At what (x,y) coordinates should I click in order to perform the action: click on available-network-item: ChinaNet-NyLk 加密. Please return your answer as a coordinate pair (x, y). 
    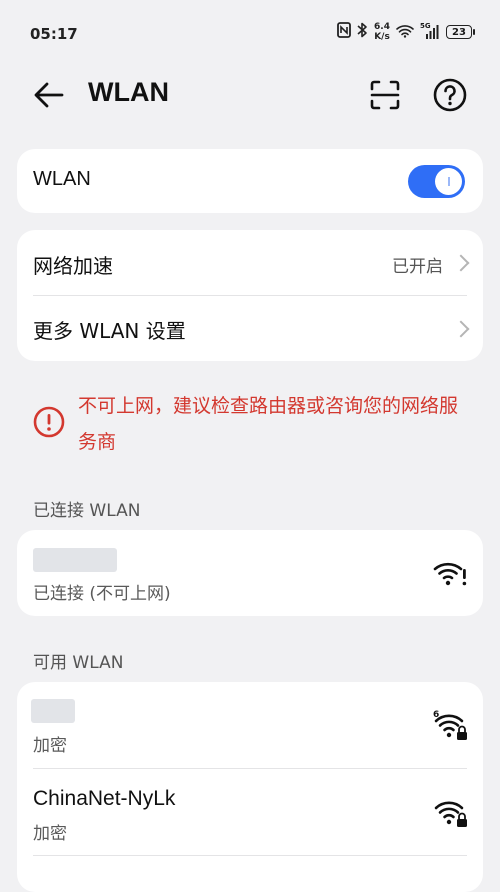
    Looking at the image, I should click on (250, 812).